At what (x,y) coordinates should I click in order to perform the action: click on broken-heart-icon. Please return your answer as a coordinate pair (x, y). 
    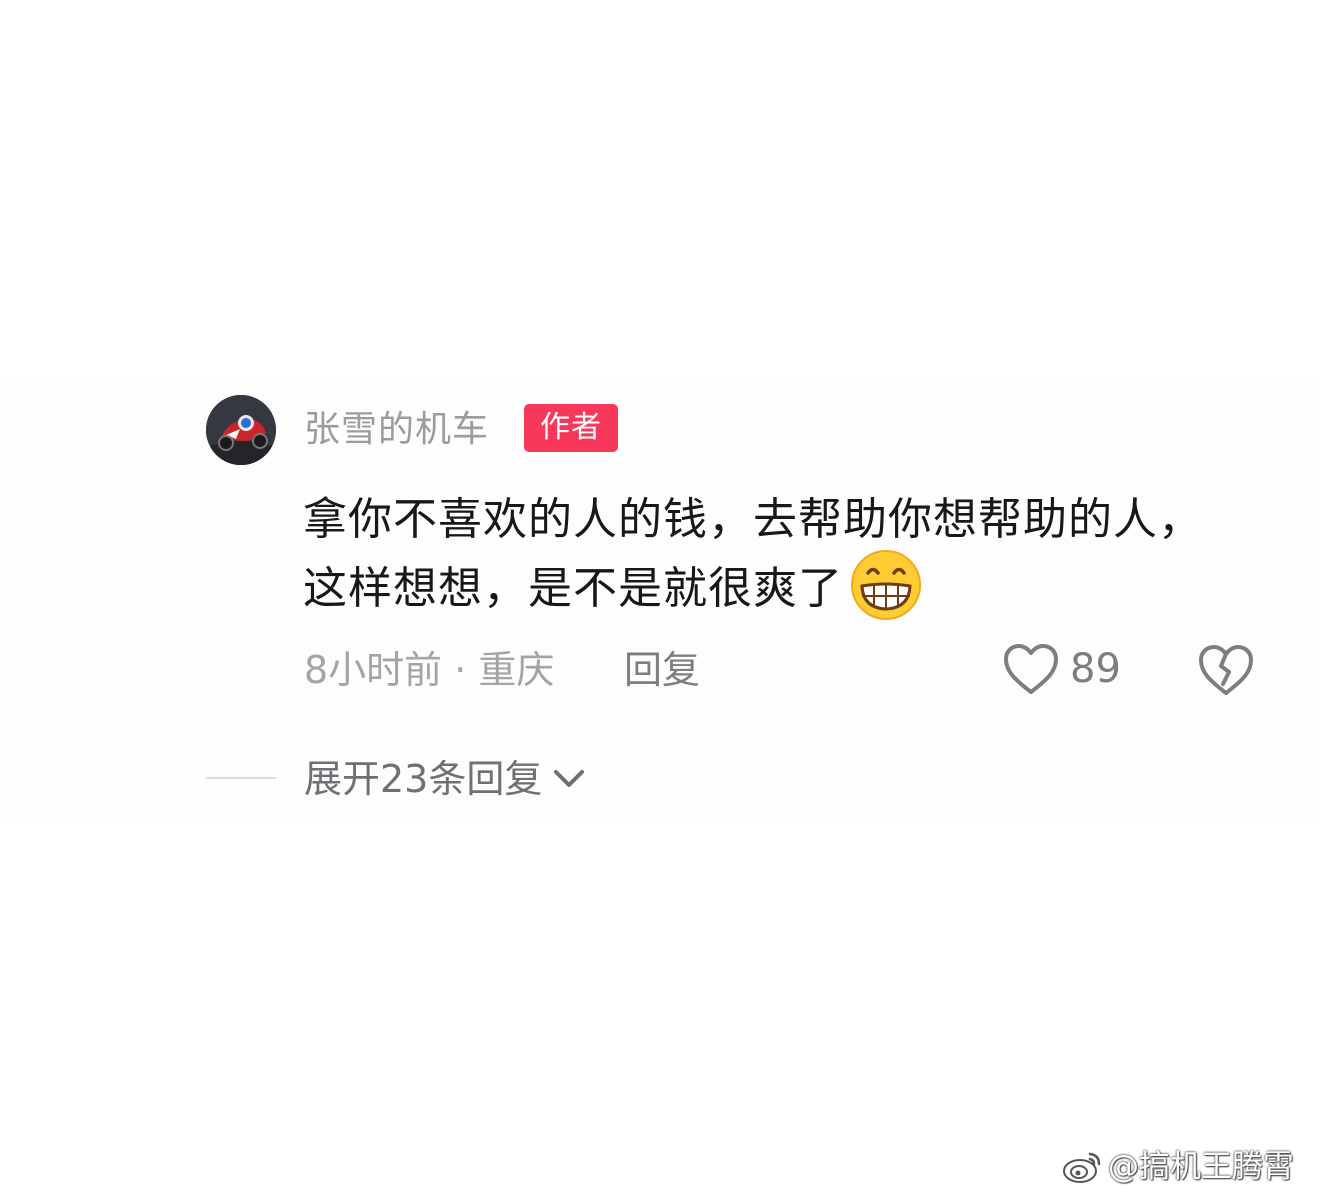
    Looking at the image, I should click on (1226, 670).